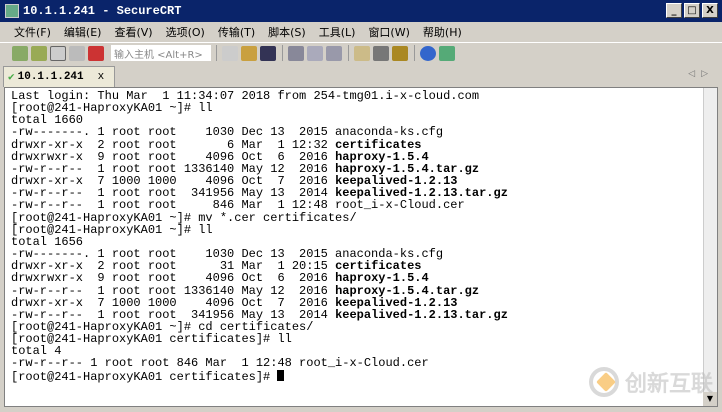 Image resolution: width=722 pixels, height=412 pixels. Describe the element at coordinates (20, 53) in the screenshot. I see `connect-icon` at that location.